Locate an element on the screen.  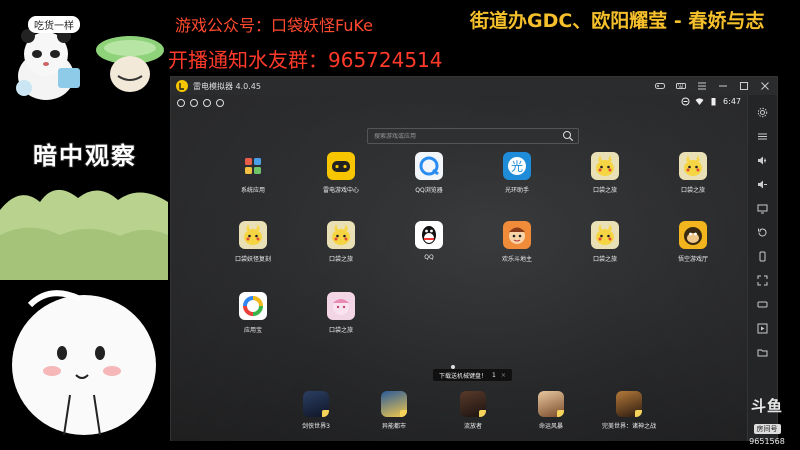
mochi-sticker-icon is located at coordinates (84, 367).